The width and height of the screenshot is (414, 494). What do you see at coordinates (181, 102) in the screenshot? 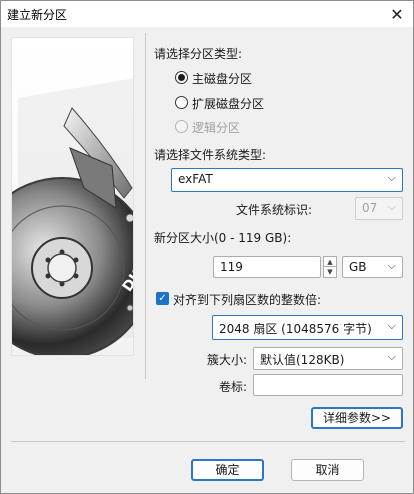
I see `radio-extended-partition` at bounding box center [181, 102].